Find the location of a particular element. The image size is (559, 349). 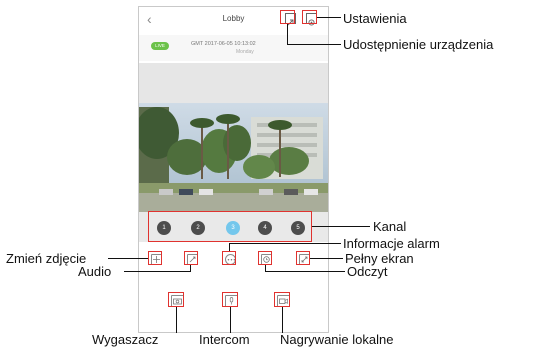

label-channel: Kanal is located at coordinates (390, 226).